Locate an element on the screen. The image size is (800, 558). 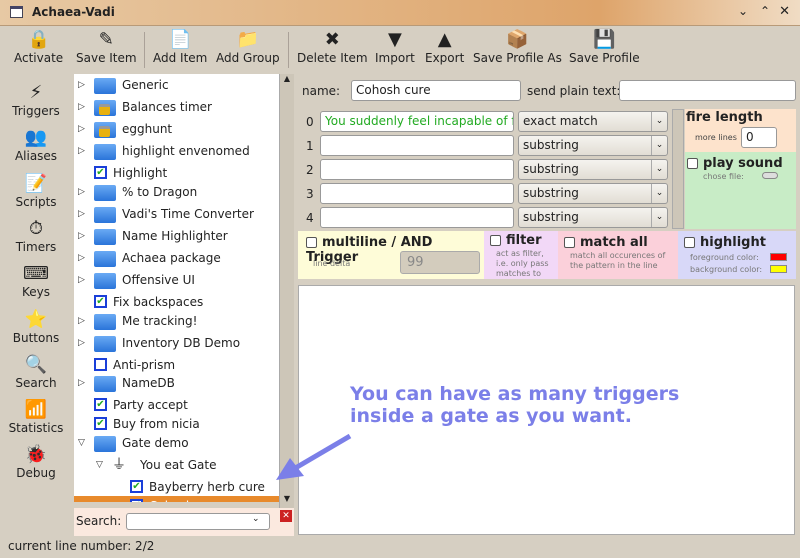
match-all-label: match all is located at coordinates (614, 242).